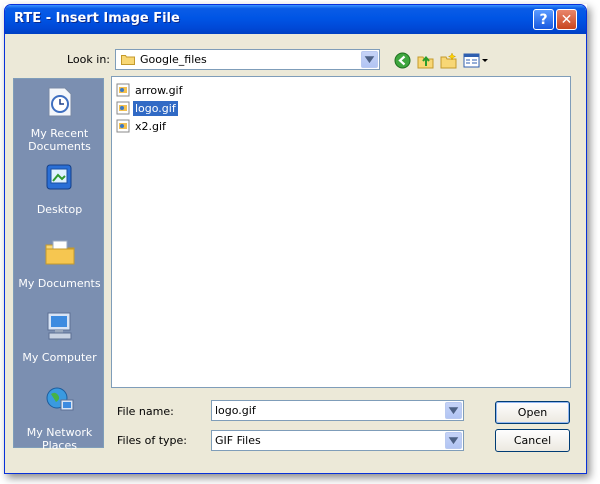 Image resolution: width=600 pixels, height=484 pixels. Describe the element at coordinates (59, 119) in the screenshot. I see `place-my-recent-documents: My Recent Documents` at that location.